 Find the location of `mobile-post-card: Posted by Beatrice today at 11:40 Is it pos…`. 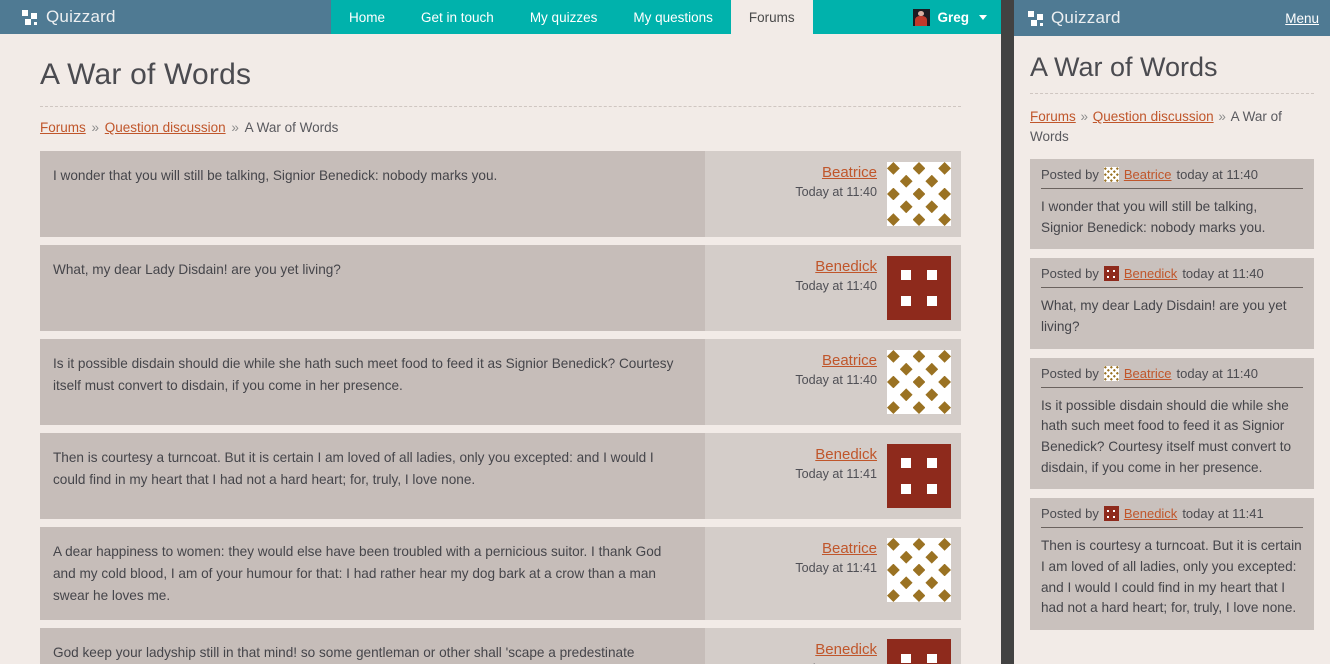

mobile-post-card: Posted by Beatrice today at 11:40 Is it pos… is located at coordinates (1172, 423).